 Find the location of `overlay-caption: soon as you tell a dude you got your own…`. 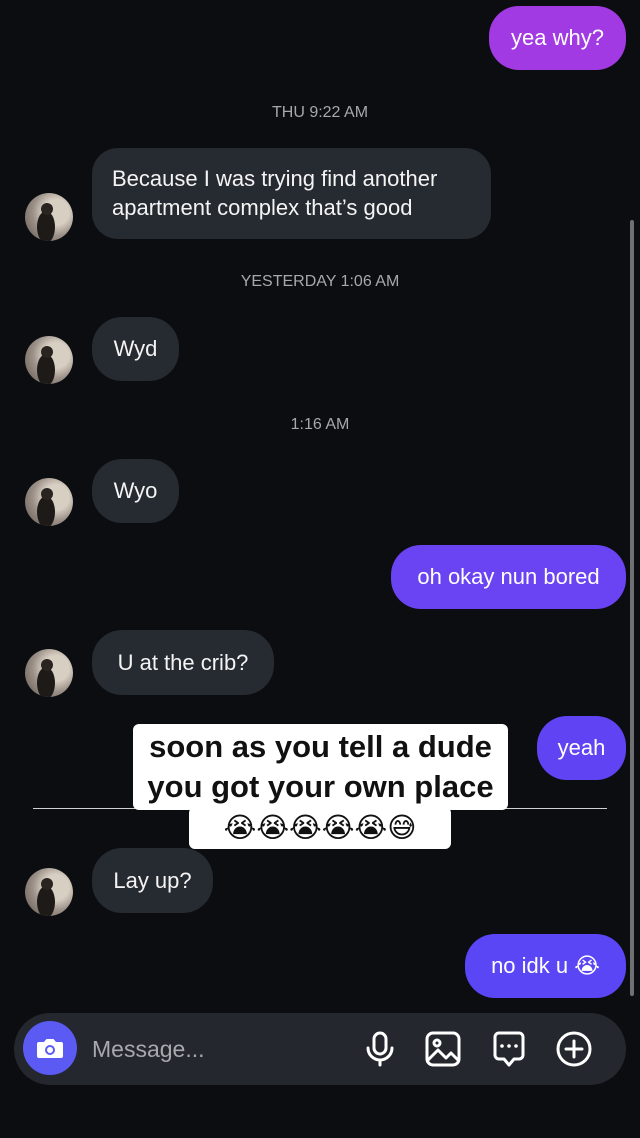

overlay-caption: soon as you tell a dude you got your own… is located at coordinates (320, 767).